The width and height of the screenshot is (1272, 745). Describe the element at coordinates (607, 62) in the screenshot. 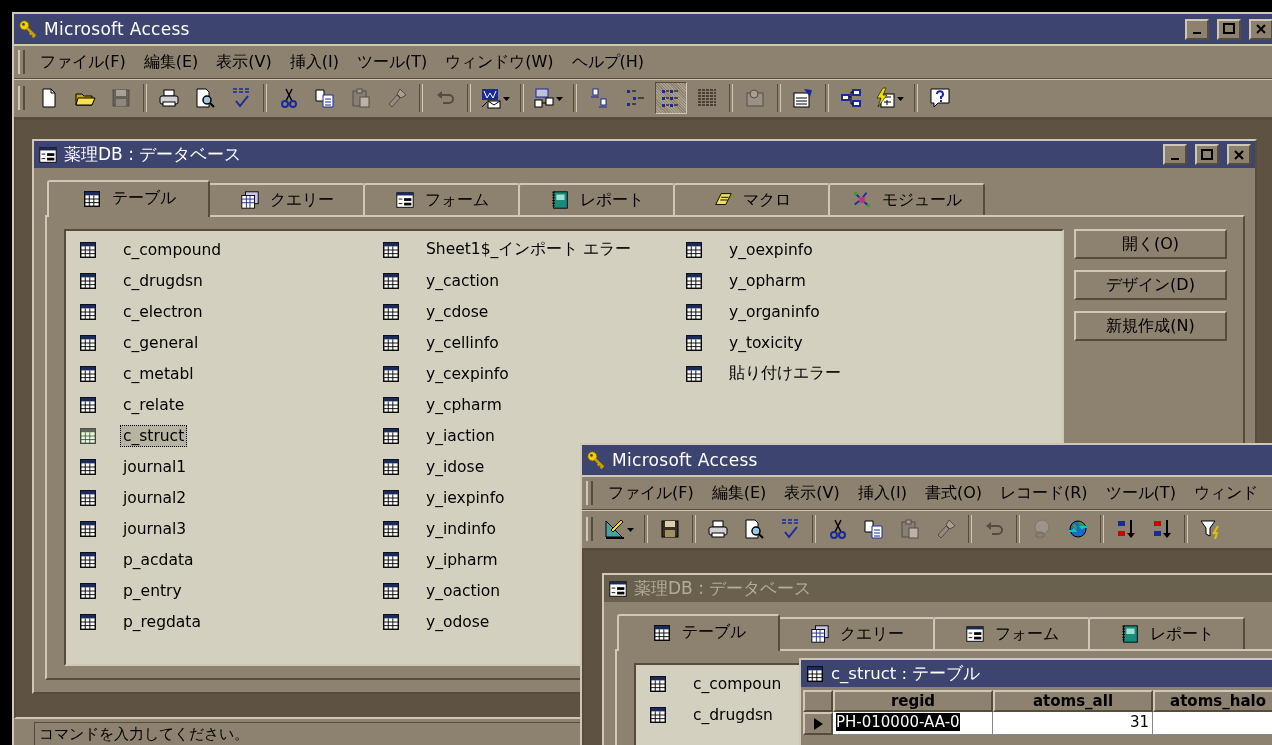

I see `menu-item: ヘルプ(H)` at that location.